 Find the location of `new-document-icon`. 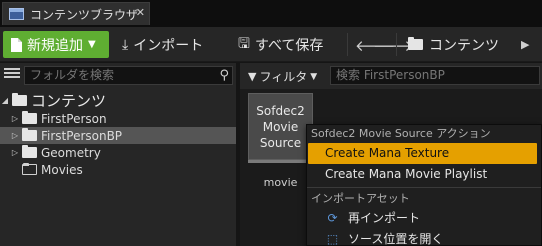

new-document-icon is located at coordinates (16, 44).